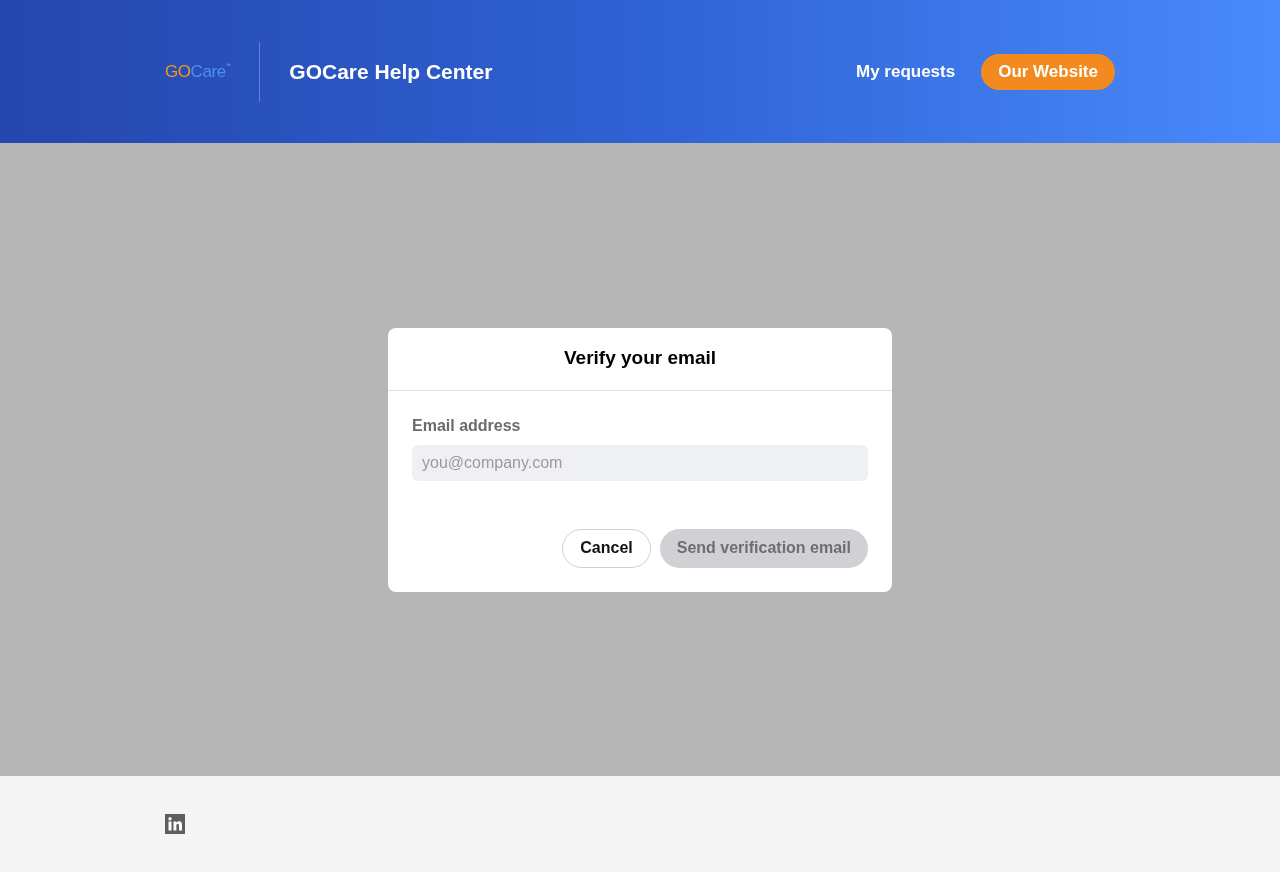 This screenshot has width=1280, height=872. Describe the element at coordinates (640, 462) in the screenshot. I see `email-field: you@company.com` at that location.